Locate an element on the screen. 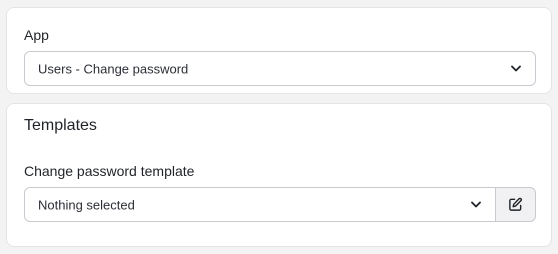  edit-icon is located at coordinates (515, 204).